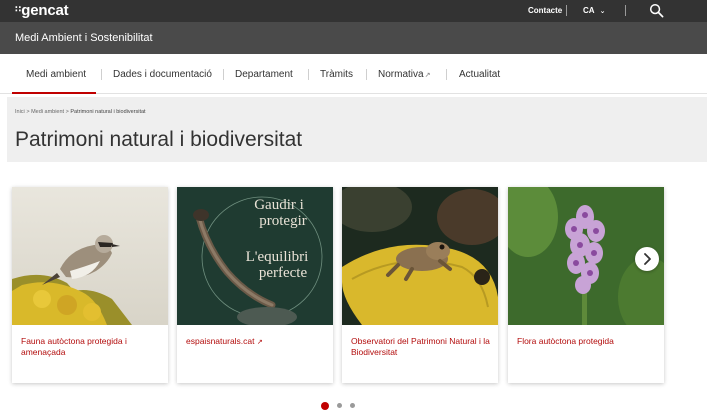  I want to click on chevron-down-icon: ⌄, so click(602, 11).